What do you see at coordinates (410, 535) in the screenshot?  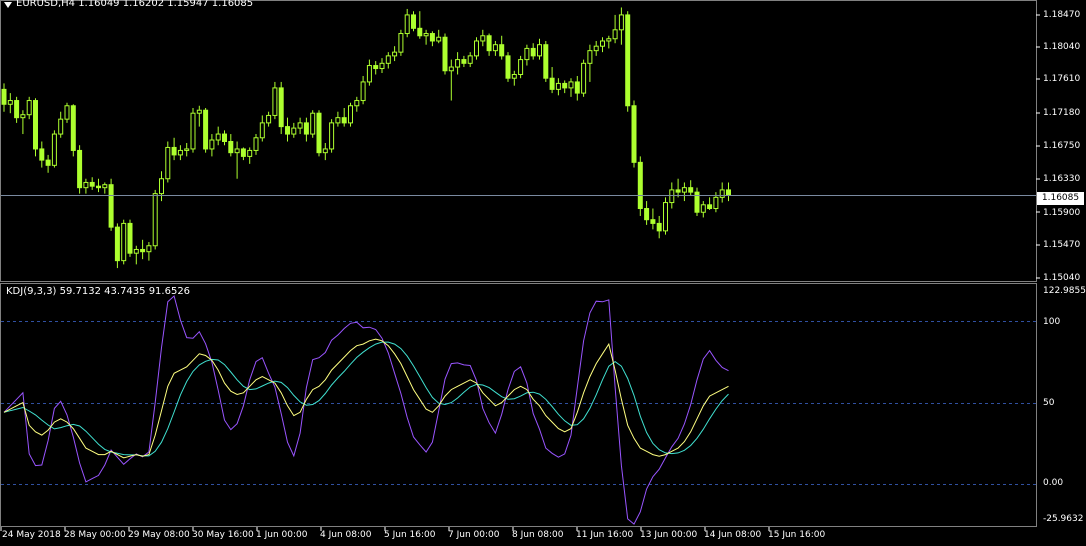 I see `time-axis-label: 5 Jun 16:00` at bounding box center [410, 535].